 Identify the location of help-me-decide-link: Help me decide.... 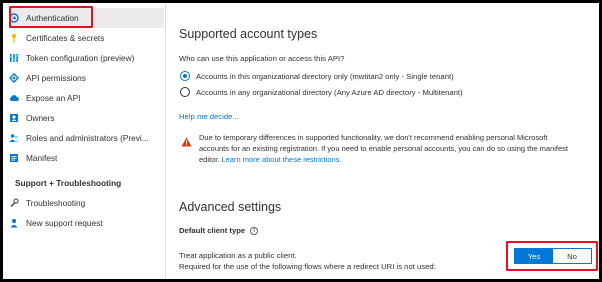
(209, 116).